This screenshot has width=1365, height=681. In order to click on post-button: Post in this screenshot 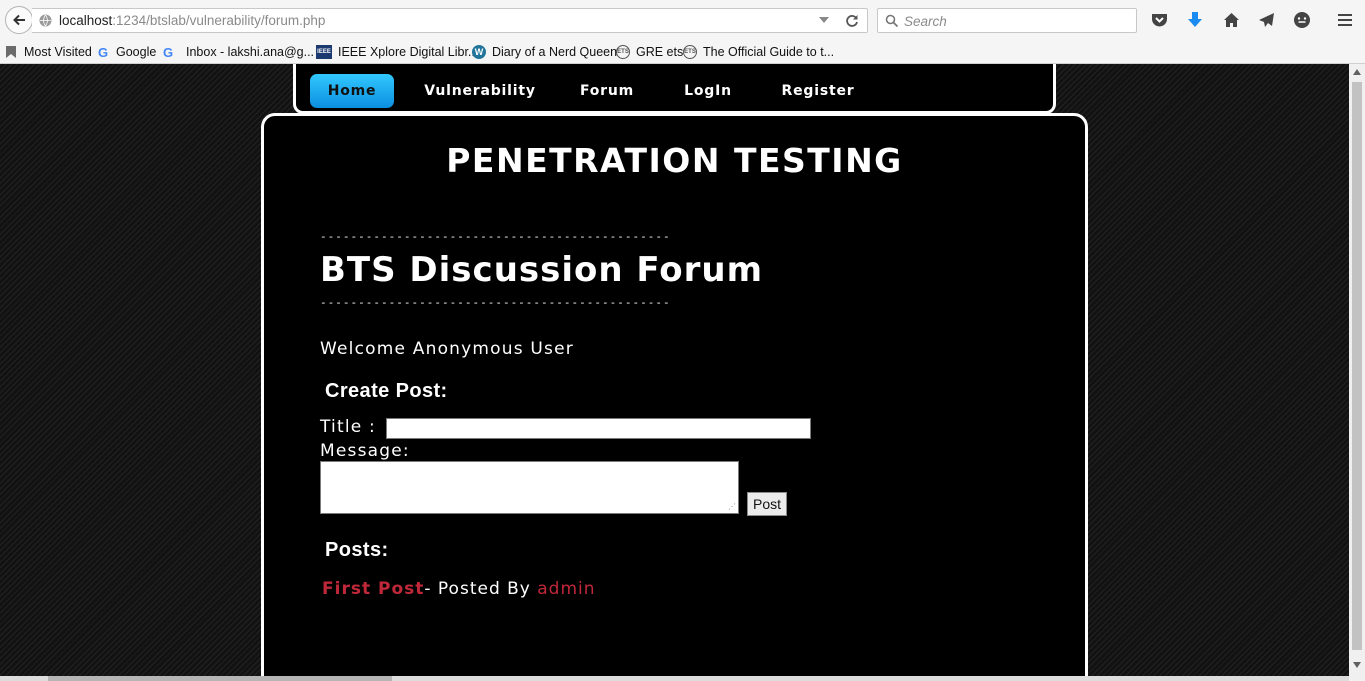, I will do `click(767, 504)`.